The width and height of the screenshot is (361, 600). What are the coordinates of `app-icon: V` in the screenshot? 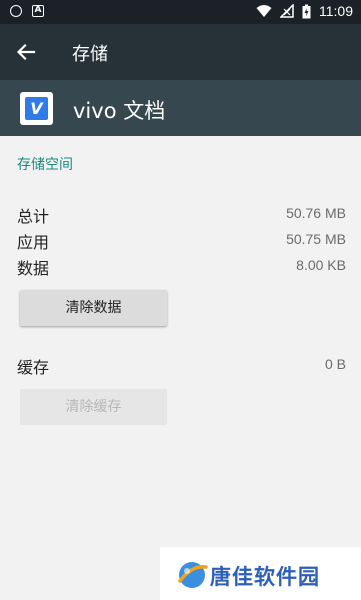 It's located at (36, 108).